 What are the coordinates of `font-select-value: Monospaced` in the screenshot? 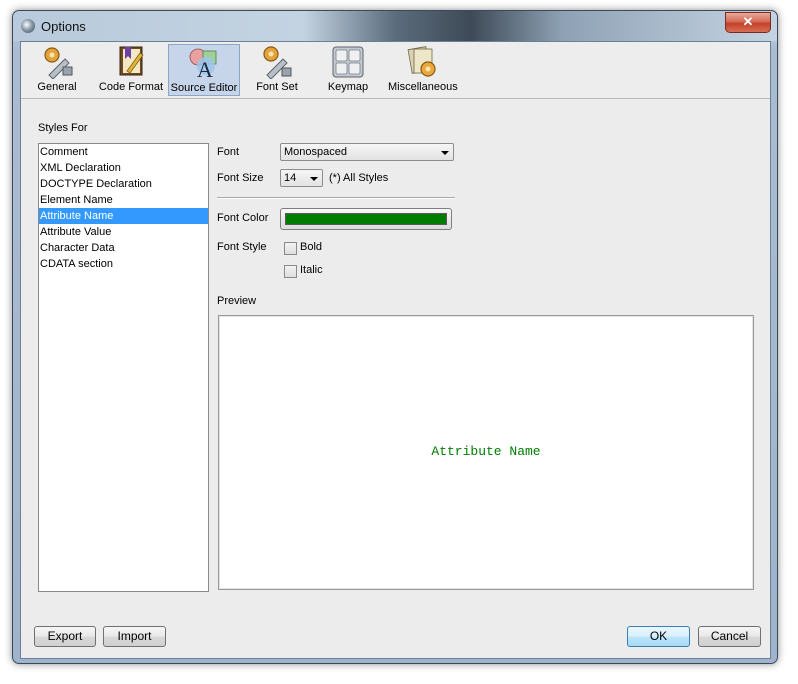 It's located at (315, 152).